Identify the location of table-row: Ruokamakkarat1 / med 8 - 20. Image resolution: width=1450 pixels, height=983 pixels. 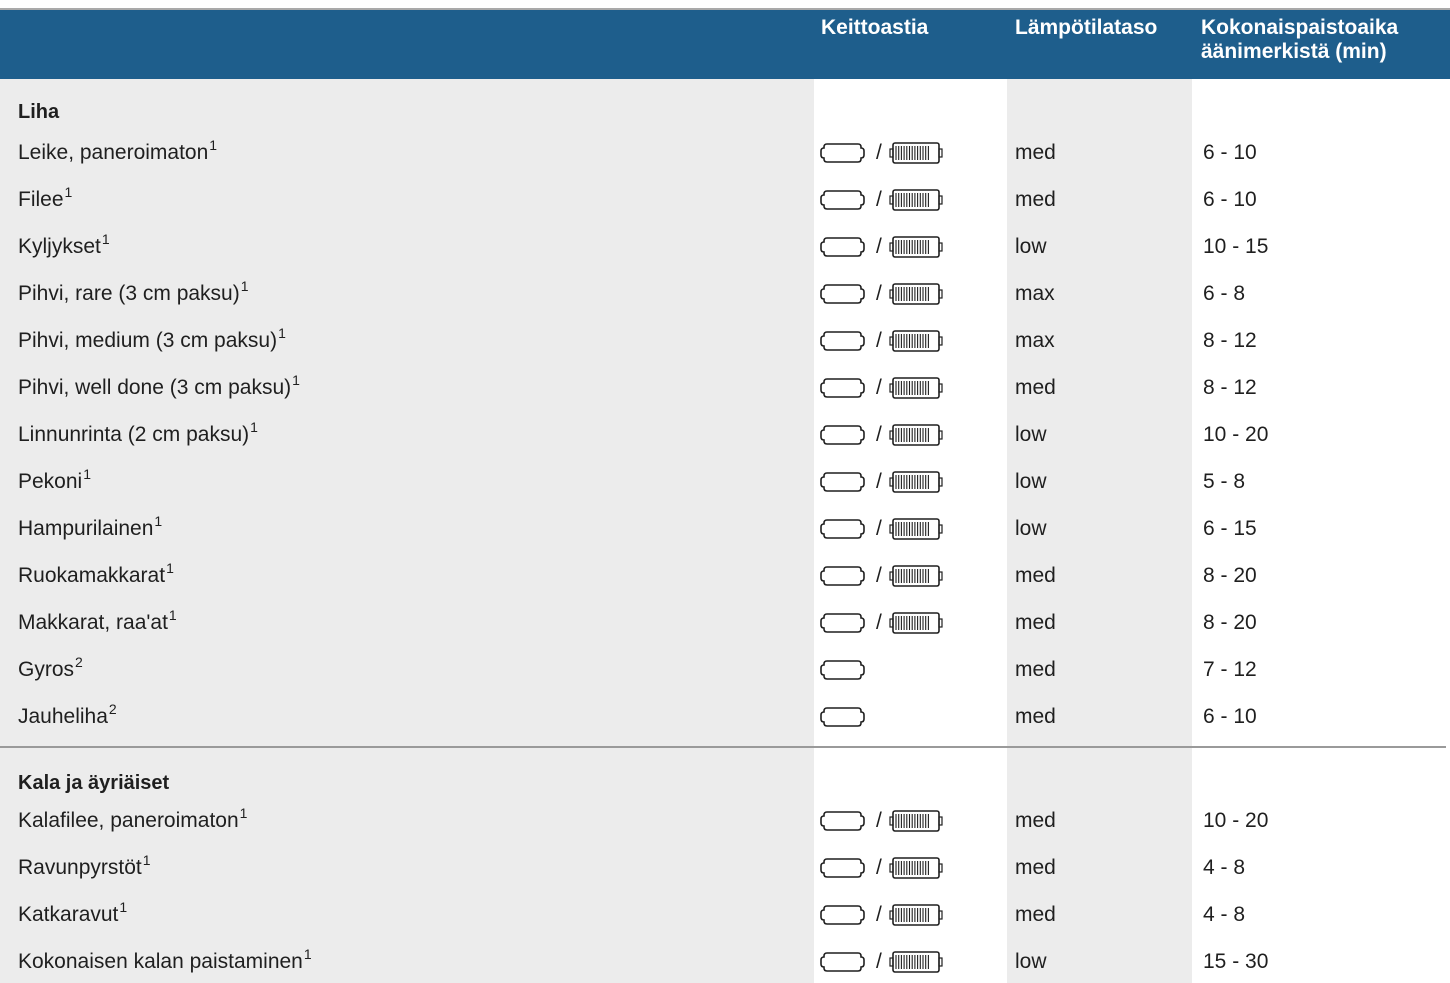
(725, 576).